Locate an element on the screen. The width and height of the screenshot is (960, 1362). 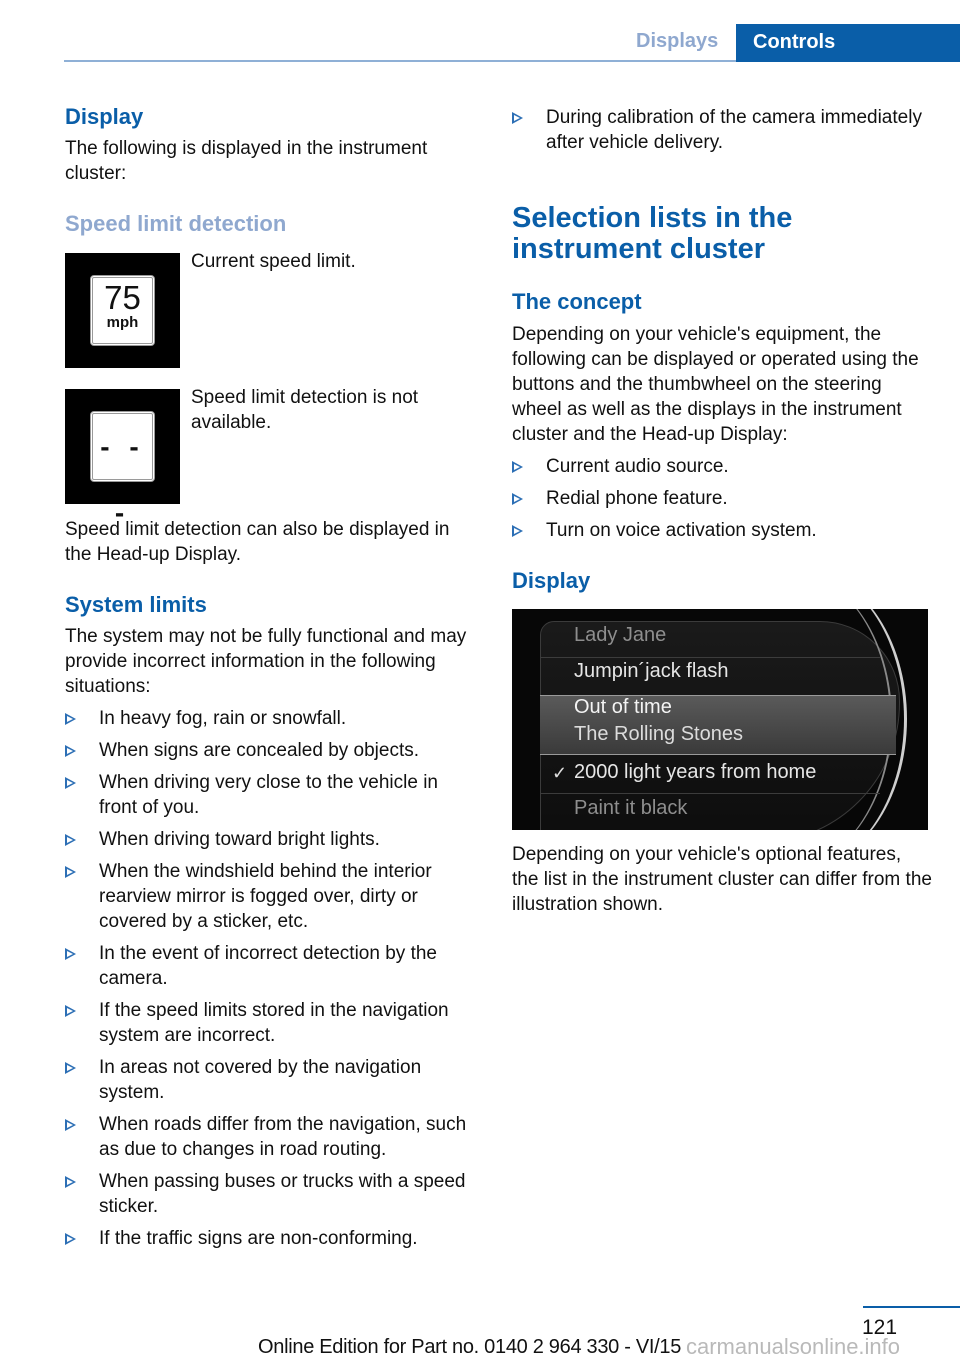
speed-limit-unavailable-sign-icon: - - - is located at coordinates (122, 458).